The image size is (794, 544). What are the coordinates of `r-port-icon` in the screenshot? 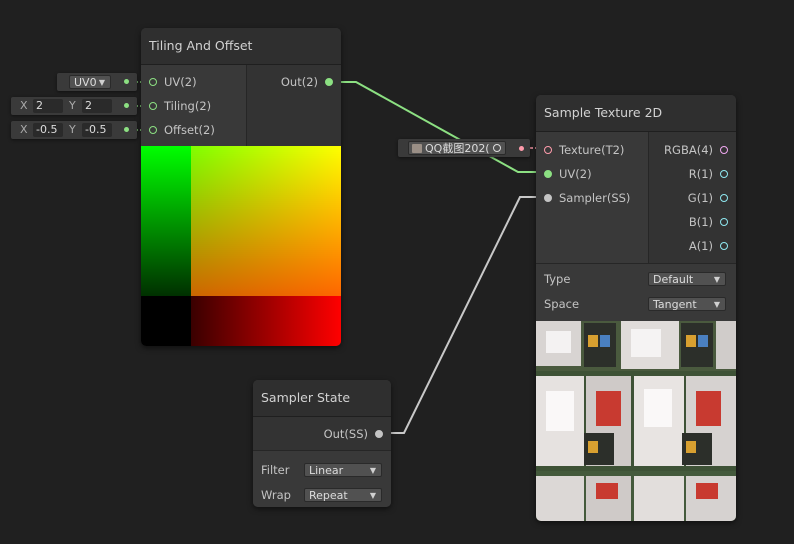 It's located at (724, 174).